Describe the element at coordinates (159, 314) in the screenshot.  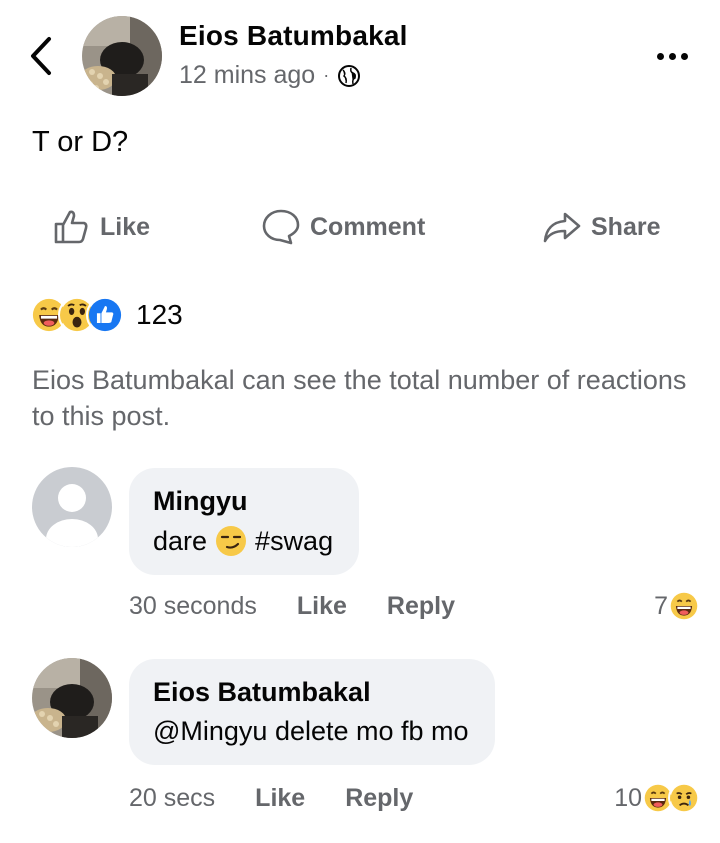
I see `reaction-count: 123` at that location.